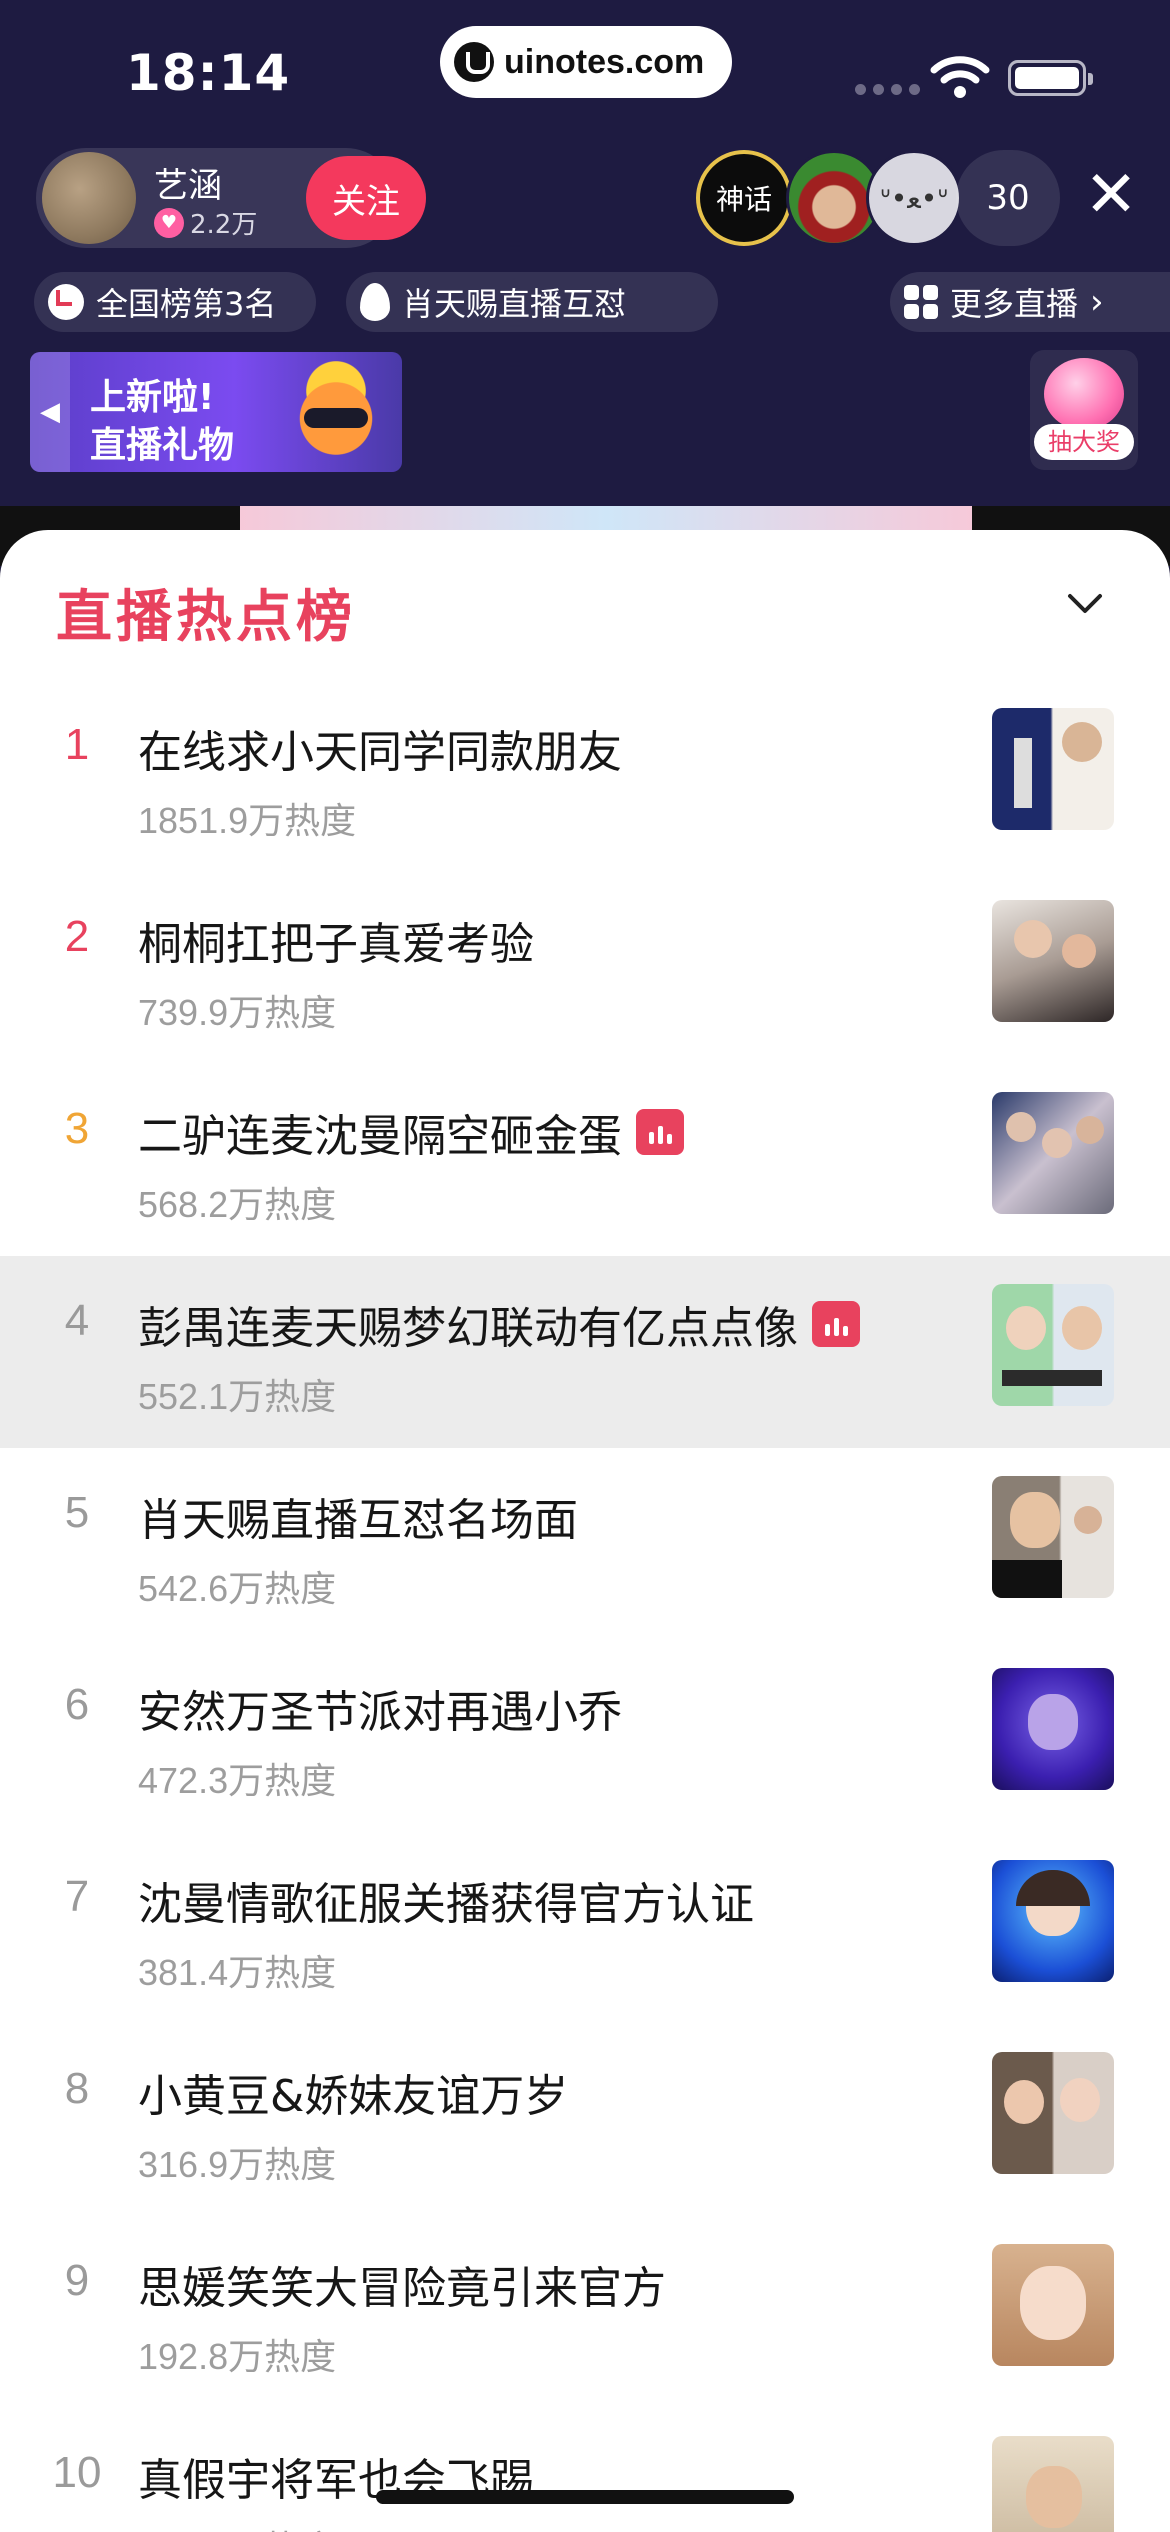 The image size is (1170, 2532). Describe the element at coordinates (77, 1320) in the screenshot. I see `rank-number: 4` at that location.